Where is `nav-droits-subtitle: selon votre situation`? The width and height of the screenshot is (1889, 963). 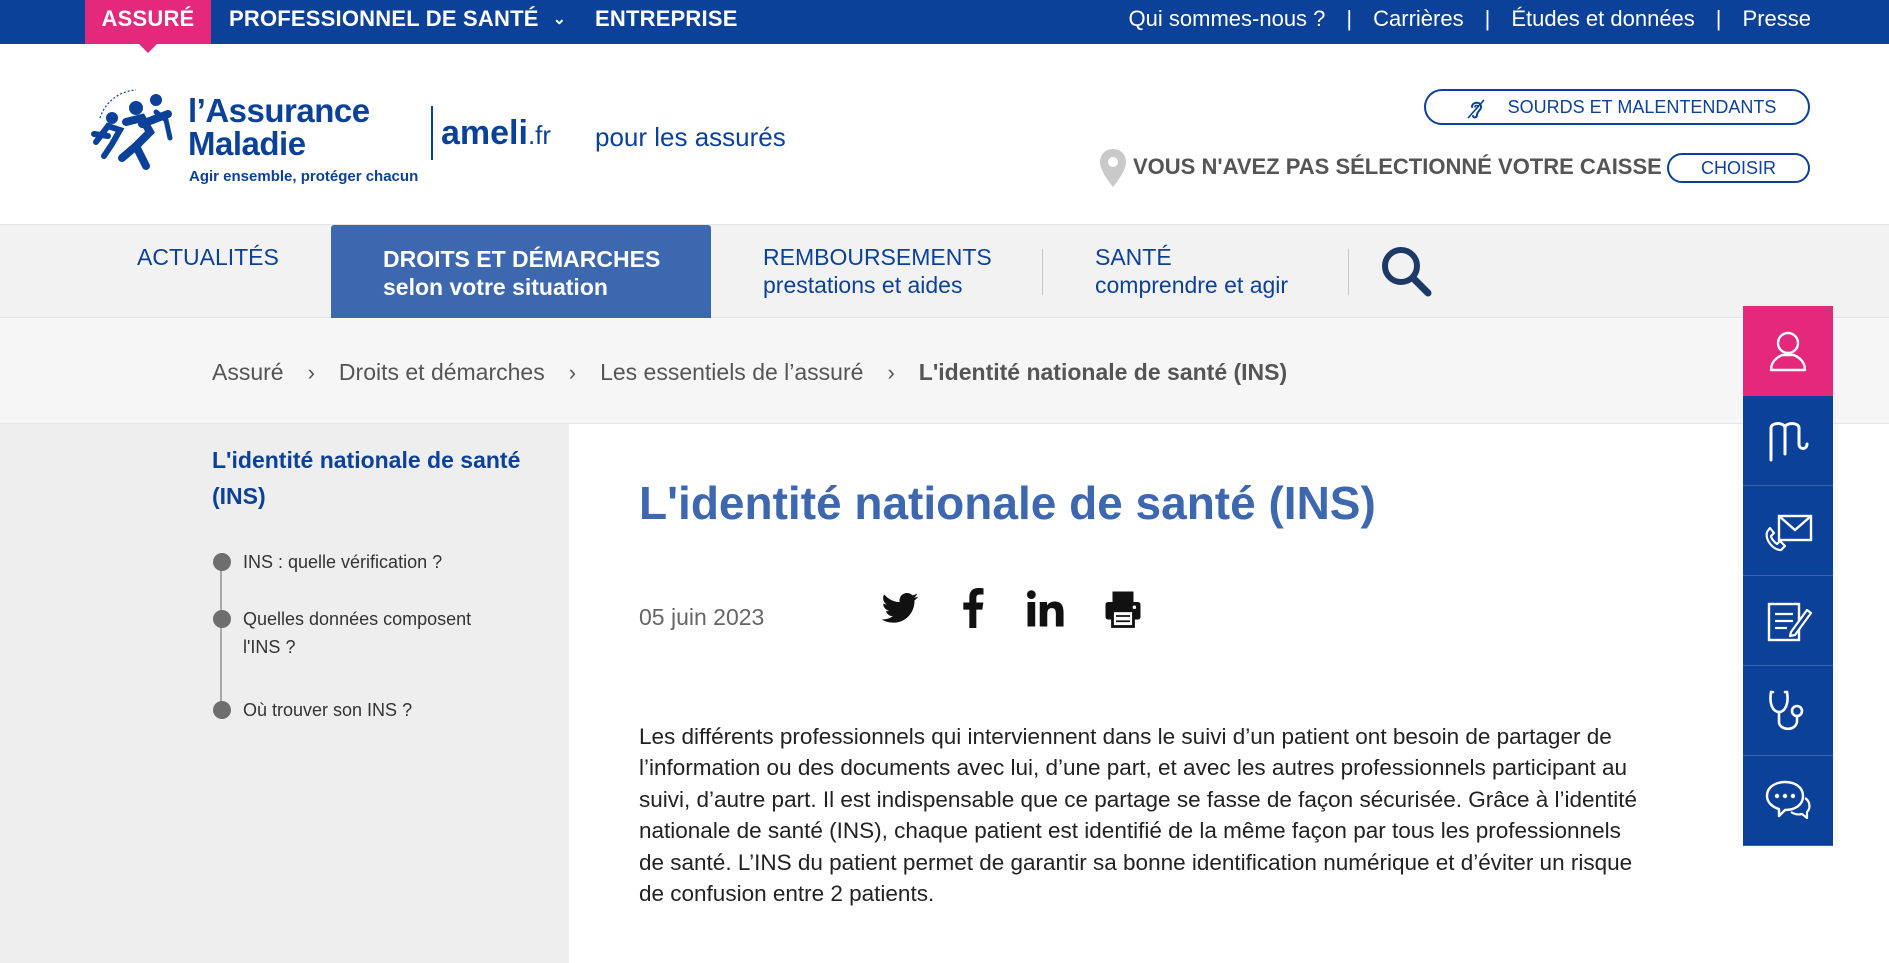
nav-droits-subtitle: selon votre situation is located at coordinates (495, 287).